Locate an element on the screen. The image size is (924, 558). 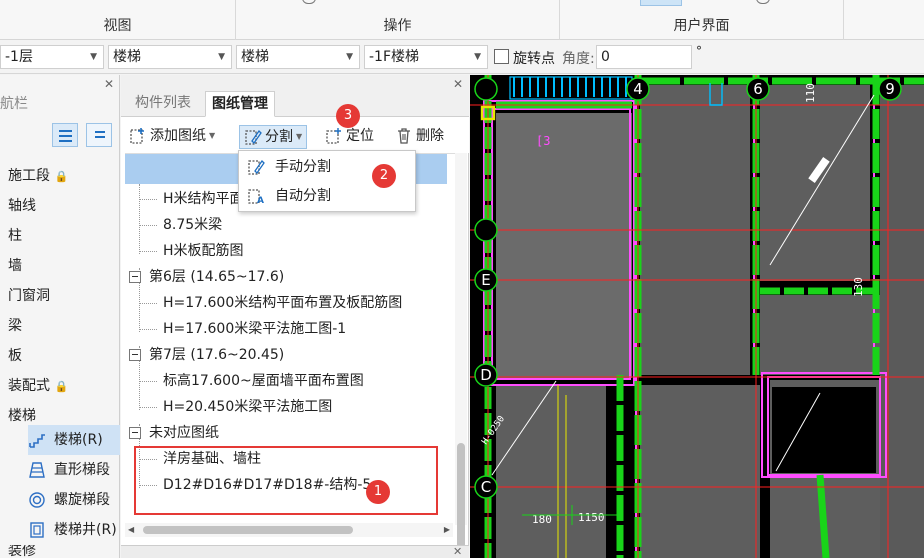
dim-130: 130 is located at coordinates (858, 287).